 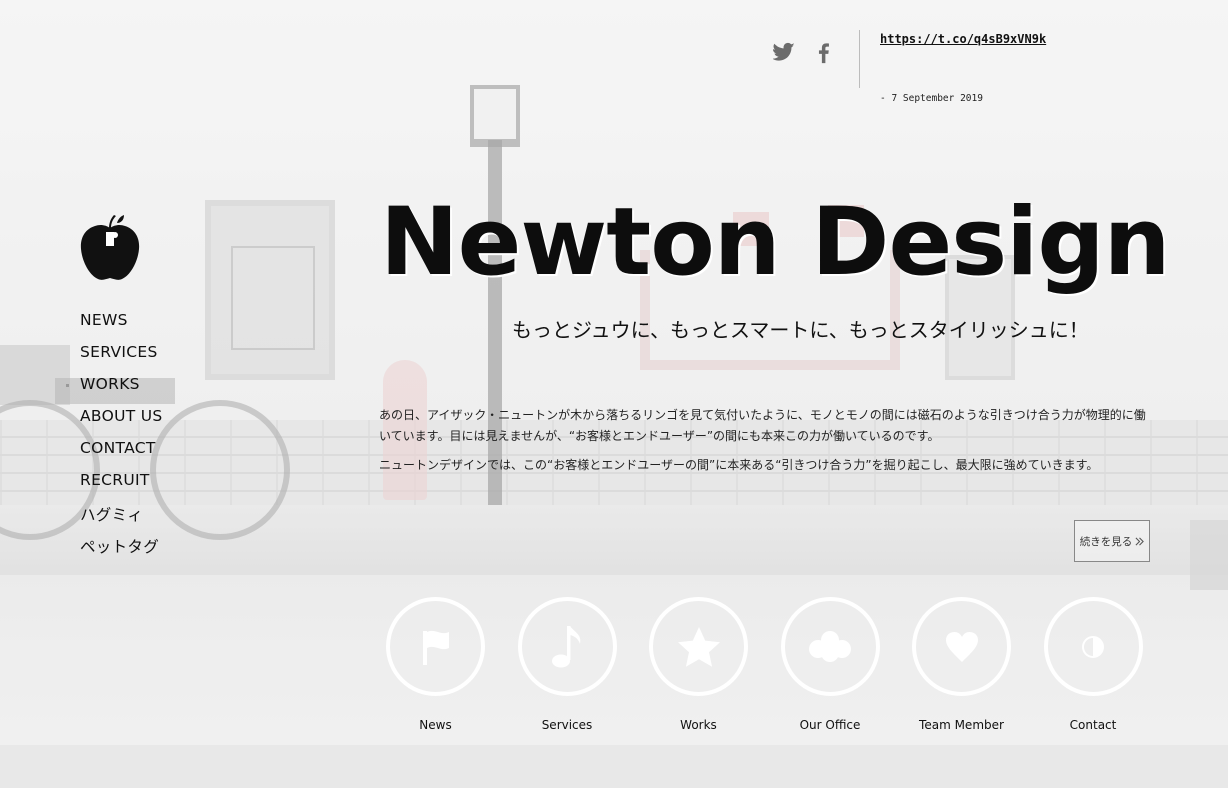 What do you see at coordinates (783, 53) in the screenshot?
I see `twitter-icon` at bounding box center [783, 53].